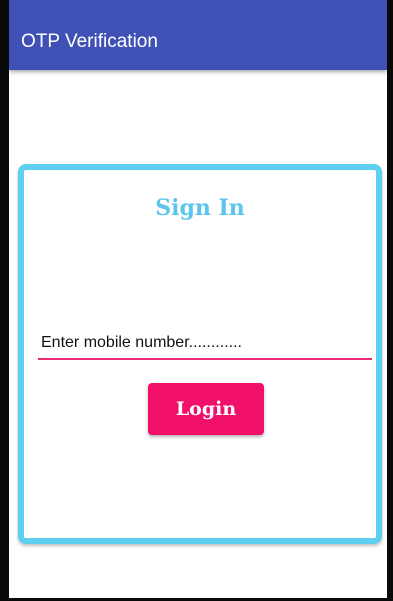  I want to click on app-title: OTP Verification, so click(89, 41).